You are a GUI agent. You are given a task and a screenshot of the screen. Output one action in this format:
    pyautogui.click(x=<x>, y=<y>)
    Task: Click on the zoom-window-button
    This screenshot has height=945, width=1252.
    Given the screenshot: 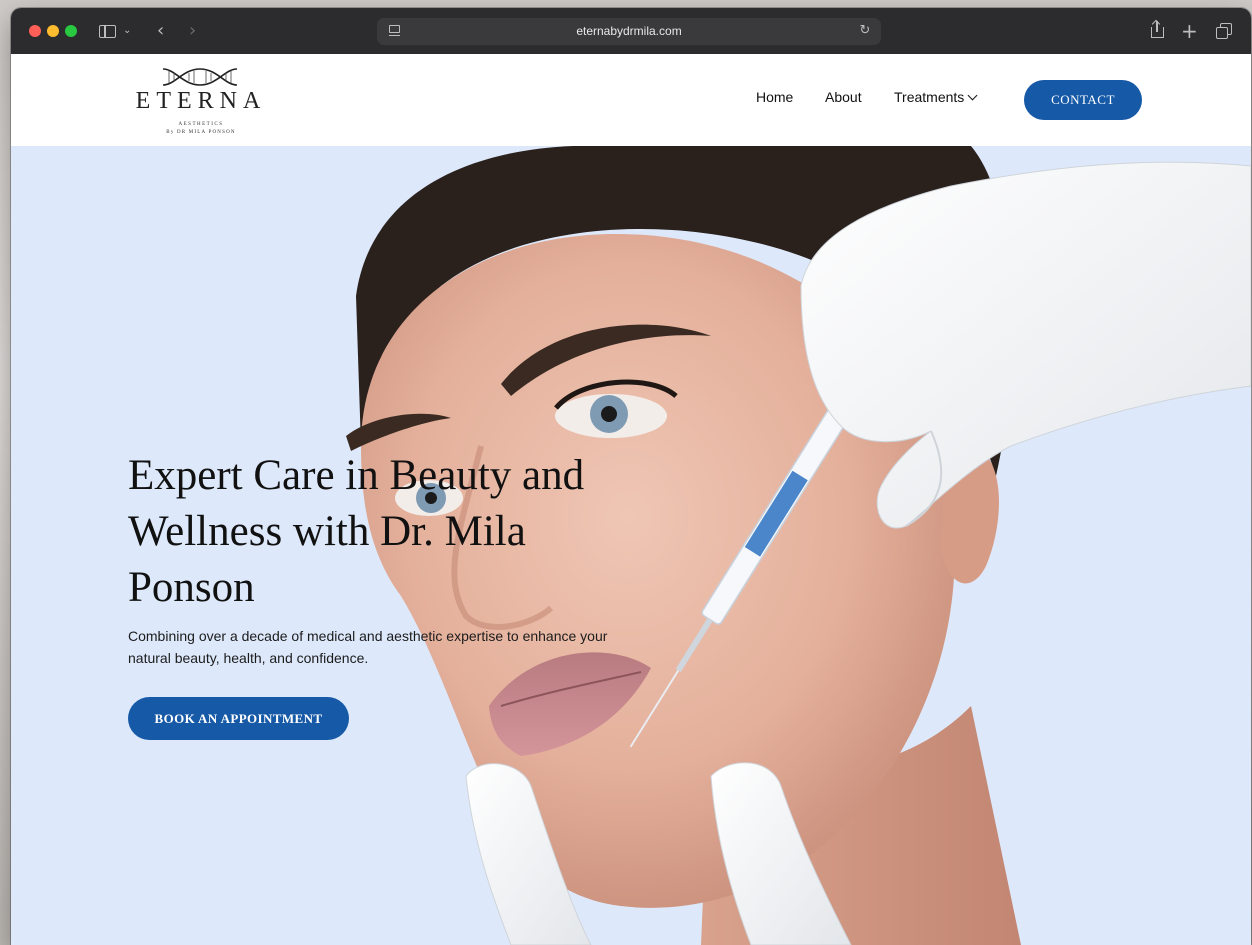 What is the action you would take?
    pyautogui.click(x=71, y=31)
    